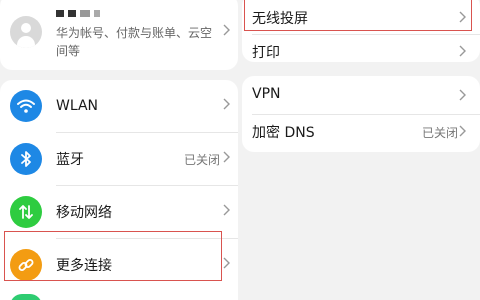 The height and width of the screenshot is (300, 480). Describe the element at coordinates (266, 94) in the screenshot. I see `settings-item-label: VPN` at that location.